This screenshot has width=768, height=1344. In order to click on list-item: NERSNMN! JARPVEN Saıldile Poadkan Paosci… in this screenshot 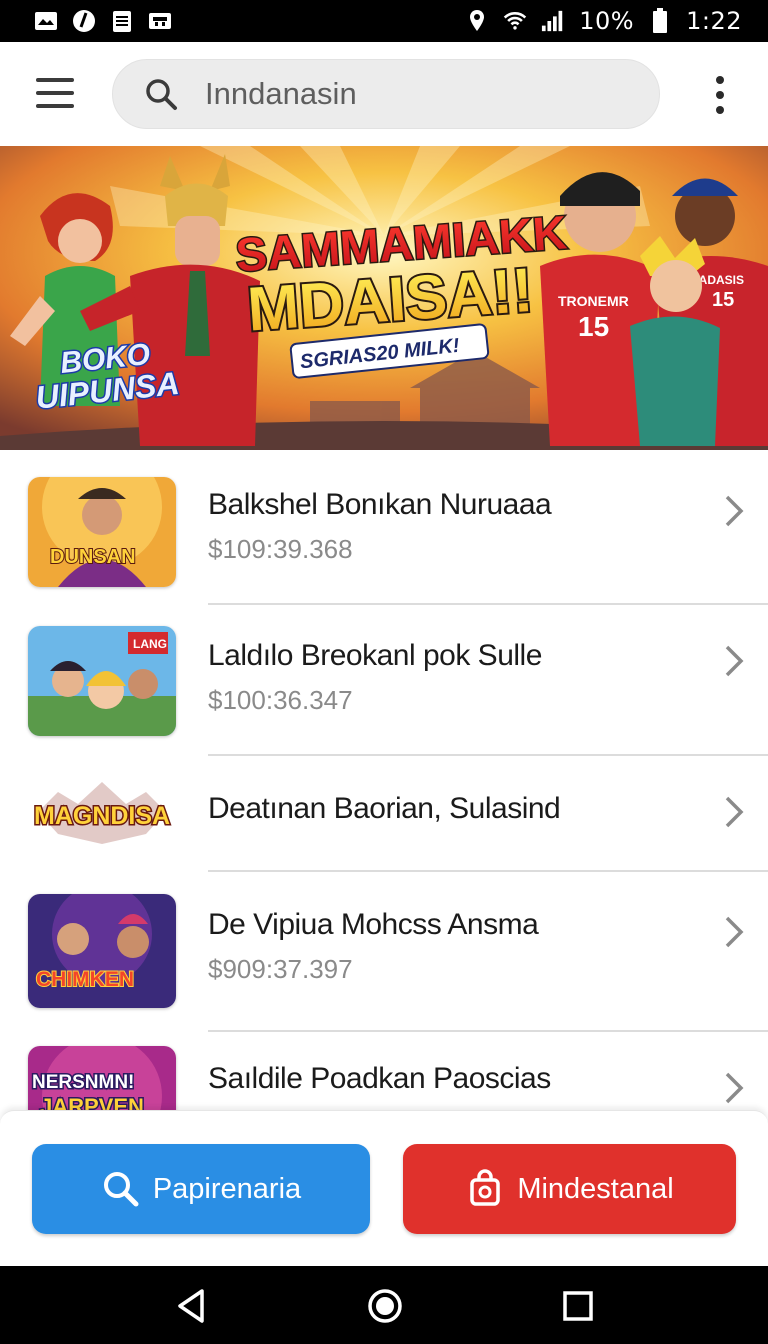, I will do `click(384, 1071)`.